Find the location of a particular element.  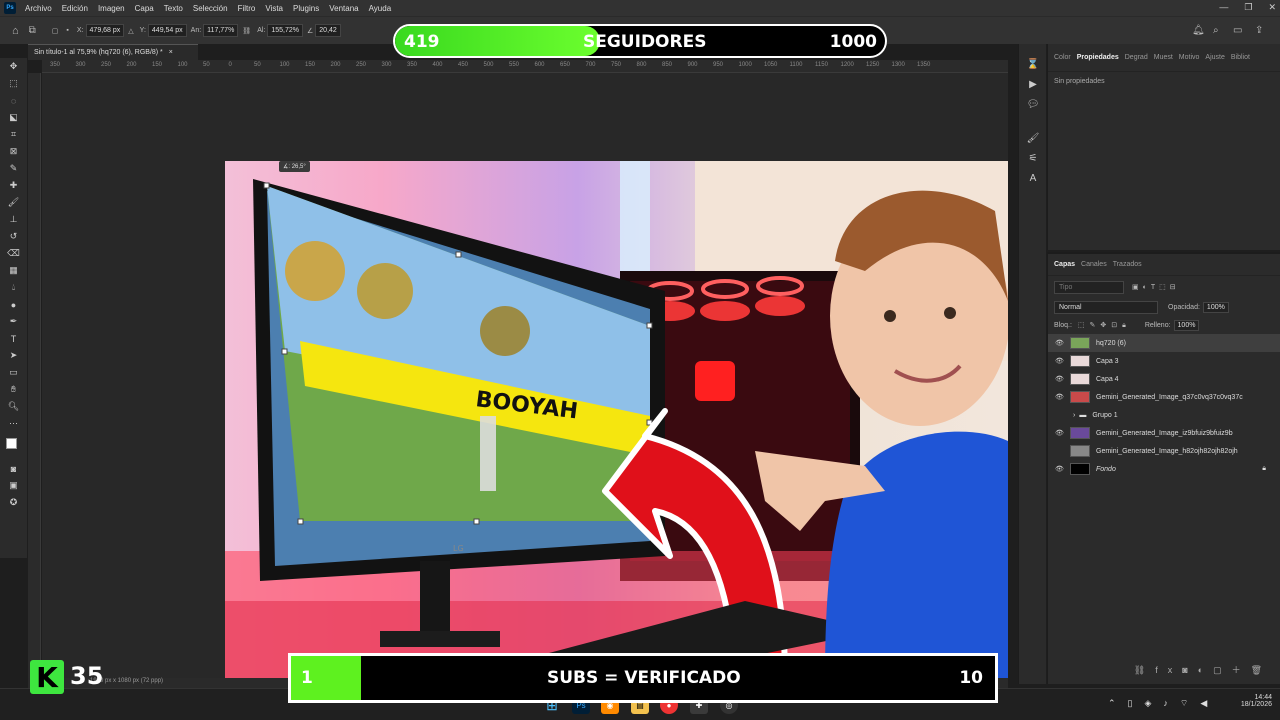

lasso-tool-icon: ◌ is located at coordinates (13, 100).